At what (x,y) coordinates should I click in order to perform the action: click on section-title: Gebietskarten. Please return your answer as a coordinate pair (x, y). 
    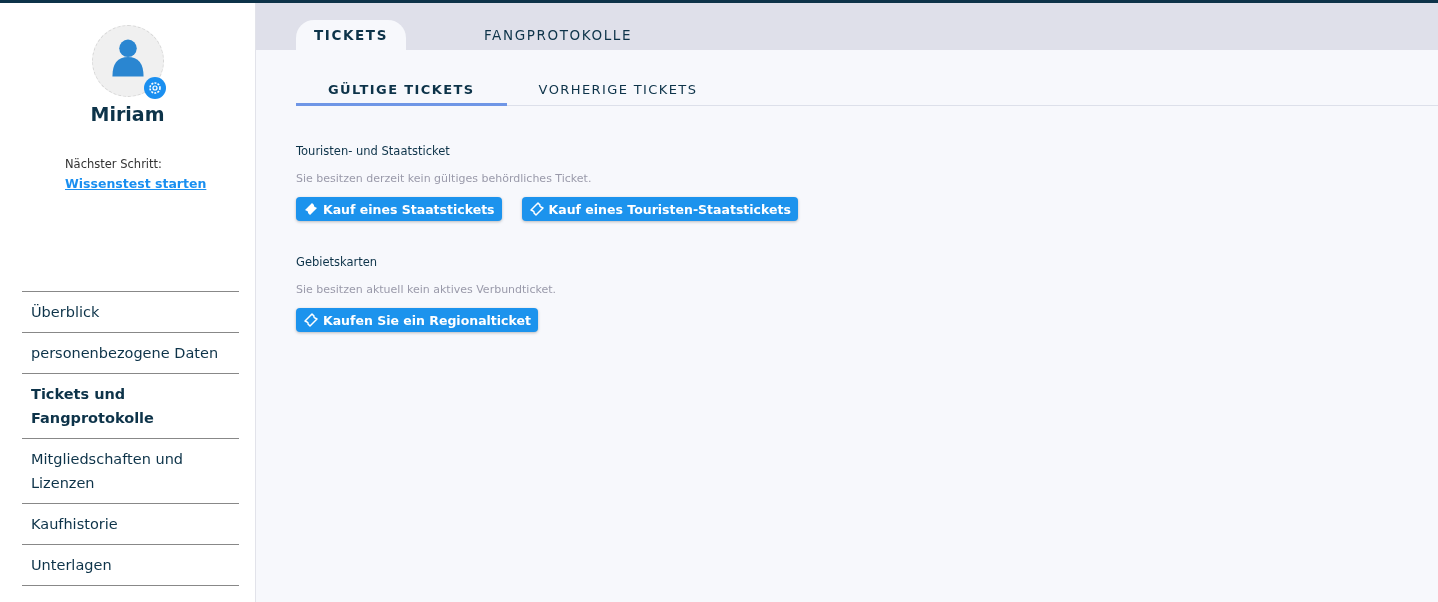
    Looking at the image, I should click on (337, 262).